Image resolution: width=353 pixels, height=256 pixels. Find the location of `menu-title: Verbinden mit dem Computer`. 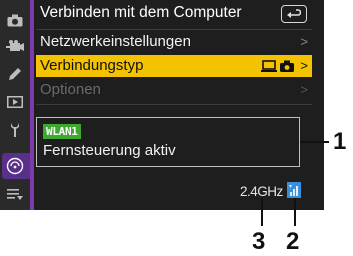

menu-title: Verbinden mit dem Computer is located at coordinates (174, 13).